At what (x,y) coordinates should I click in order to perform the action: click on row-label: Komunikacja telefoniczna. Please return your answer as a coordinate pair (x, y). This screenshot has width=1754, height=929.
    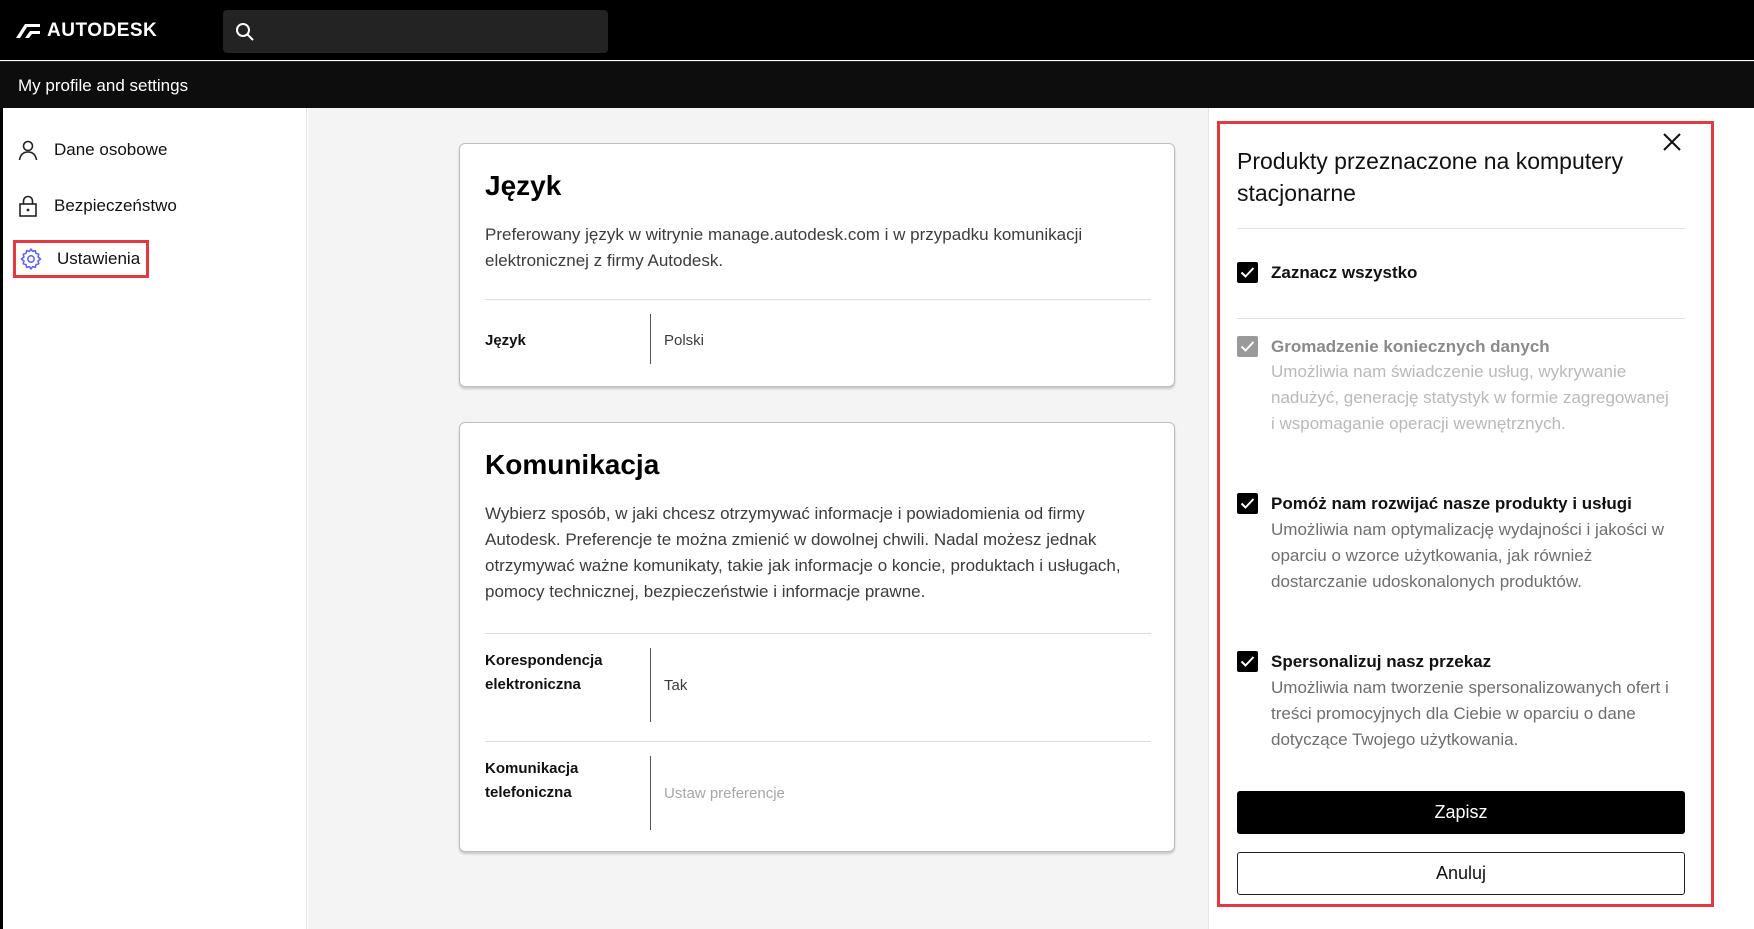
    Looking at the image, I should click on (532, 780).